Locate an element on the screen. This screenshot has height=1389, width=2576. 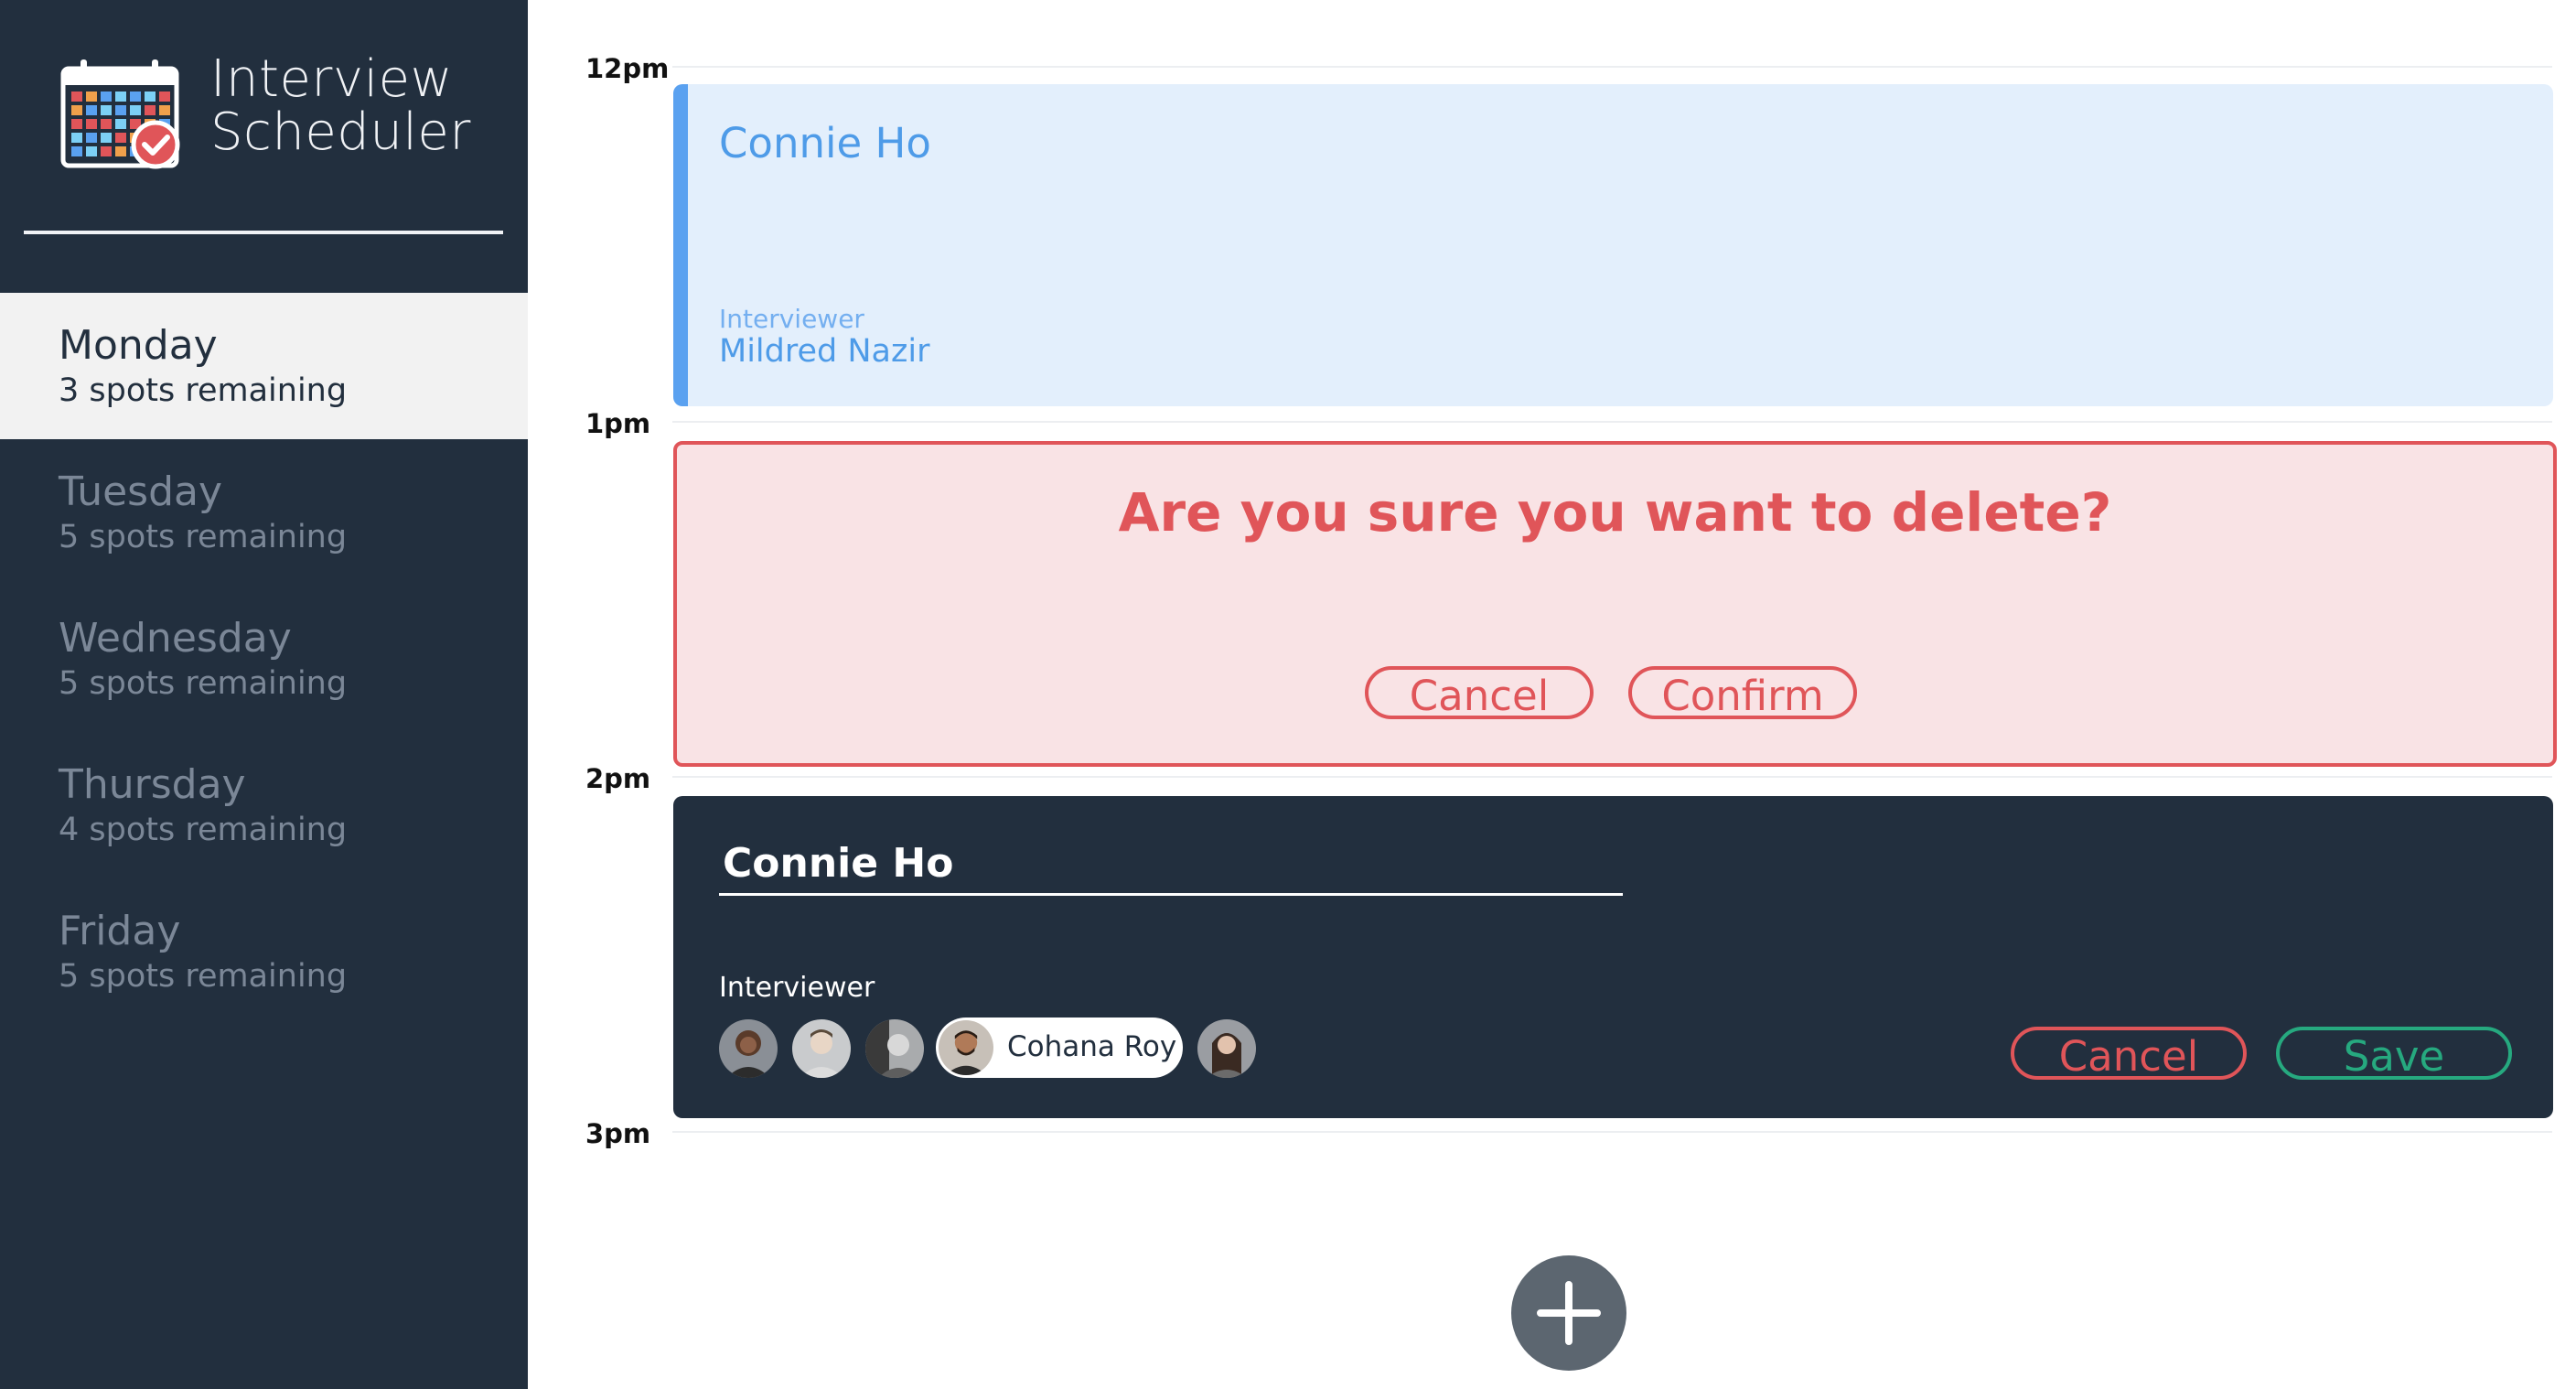
calendar-check-icon is located at coordinates (120, 114).